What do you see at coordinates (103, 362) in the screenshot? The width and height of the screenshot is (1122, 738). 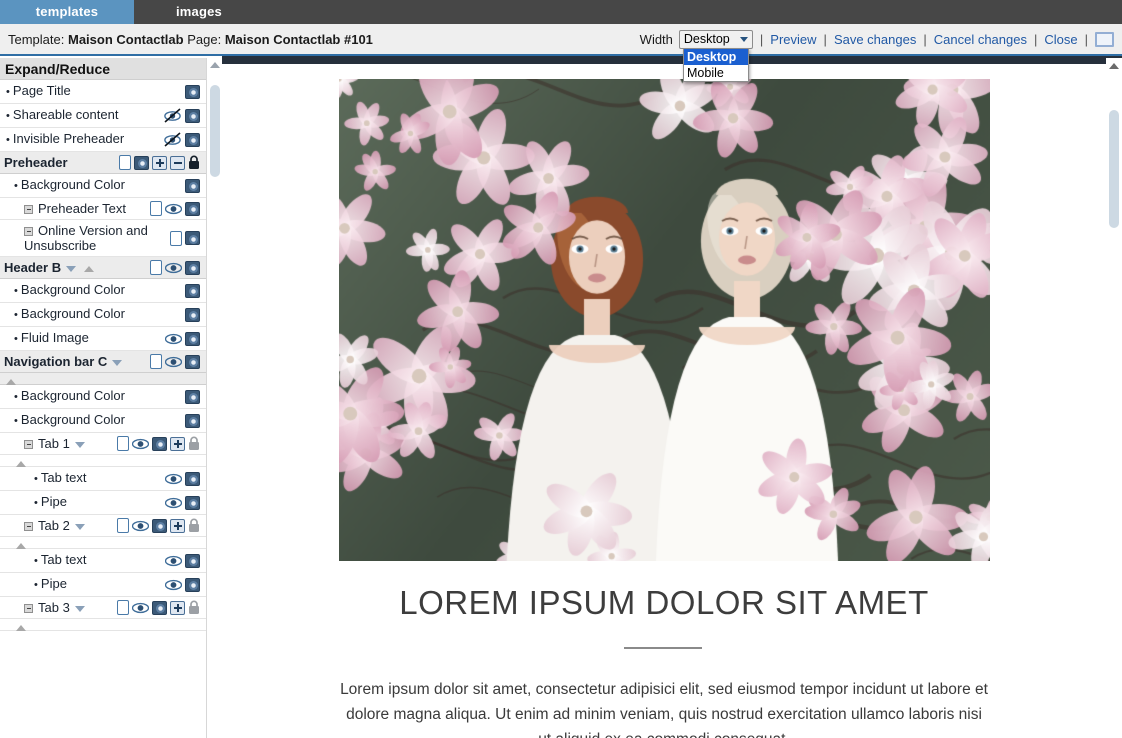 I see `sidebar-section-row: Navigation bar C` at bounding box center [103, 362].